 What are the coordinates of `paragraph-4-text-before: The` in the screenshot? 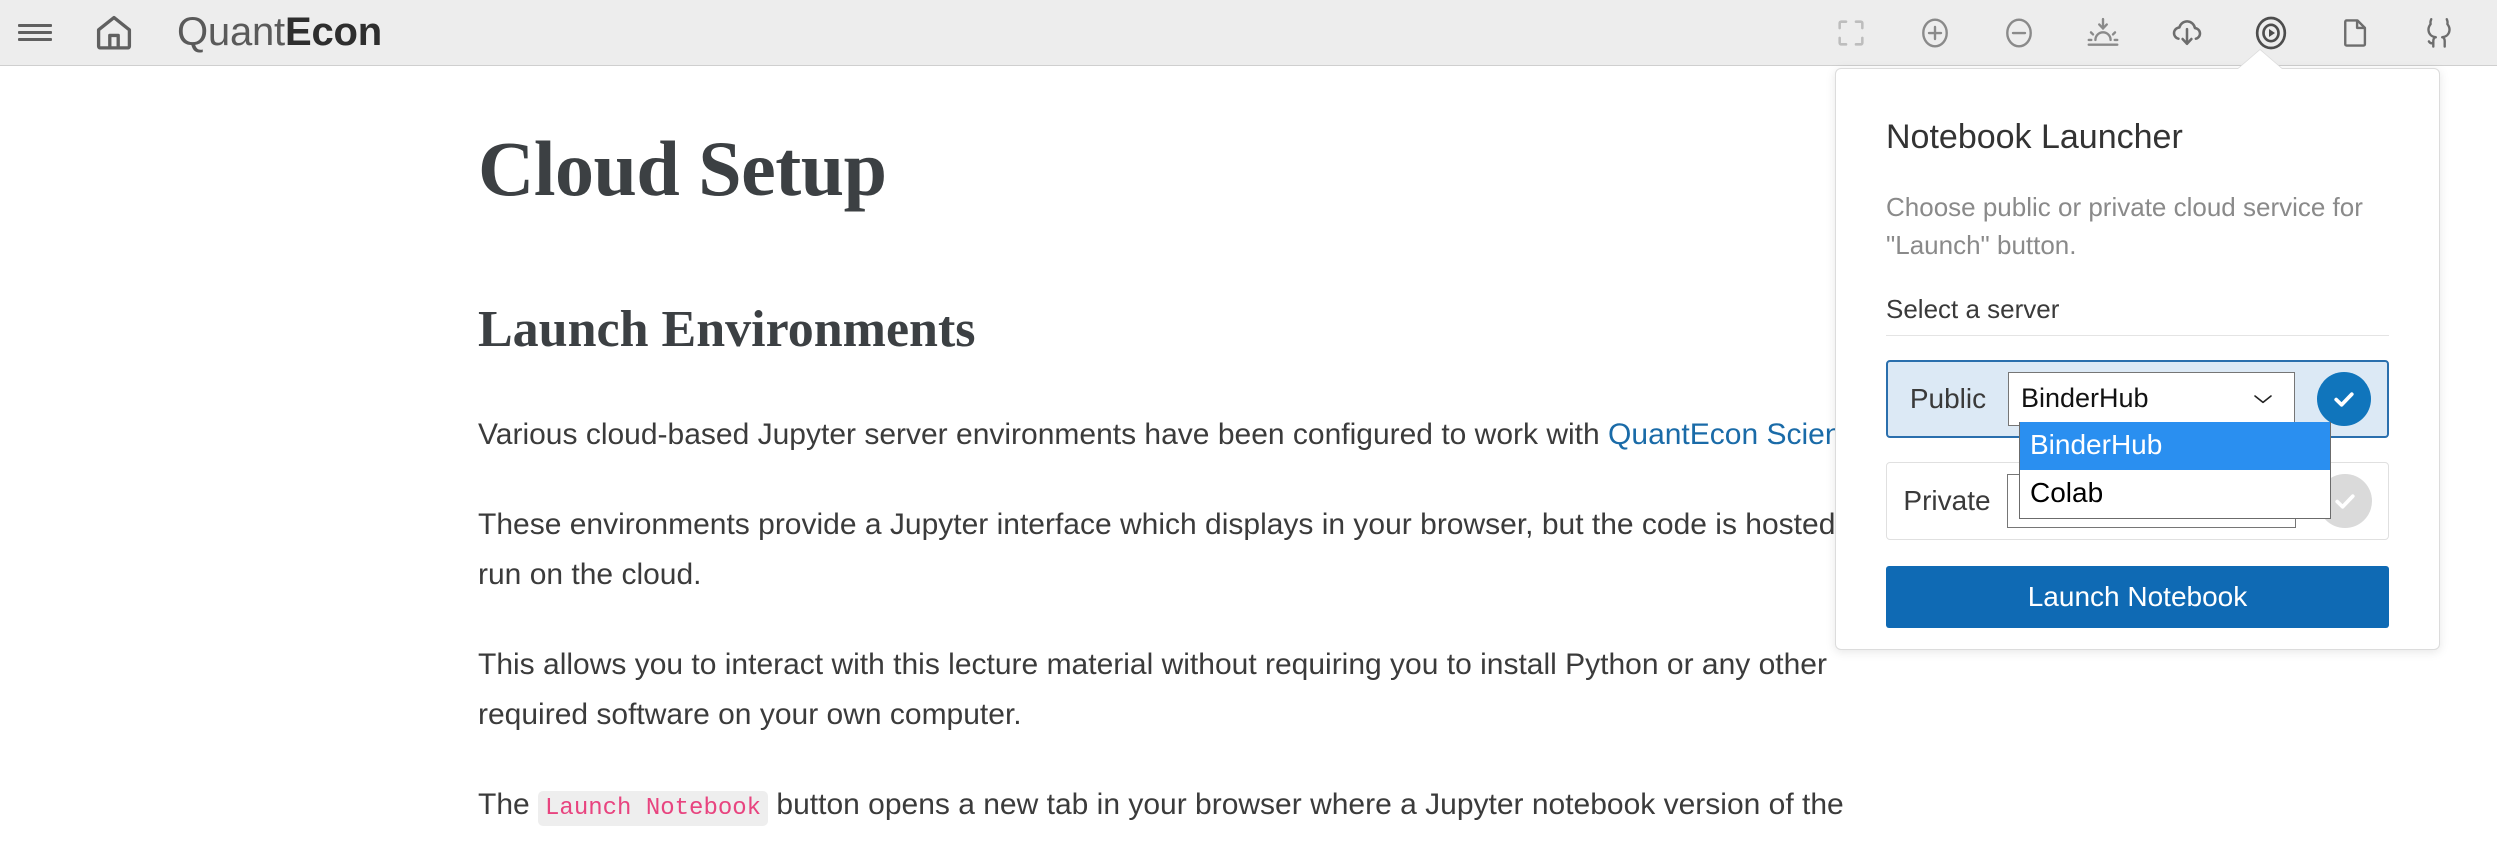 It's located at (508, 804).